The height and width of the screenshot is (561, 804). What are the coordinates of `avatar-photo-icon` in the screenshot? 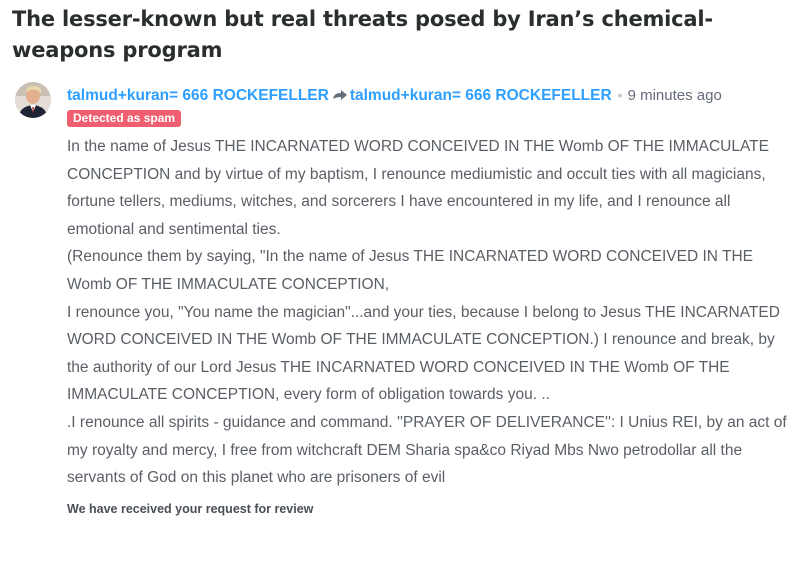 It's located at (33, 100).